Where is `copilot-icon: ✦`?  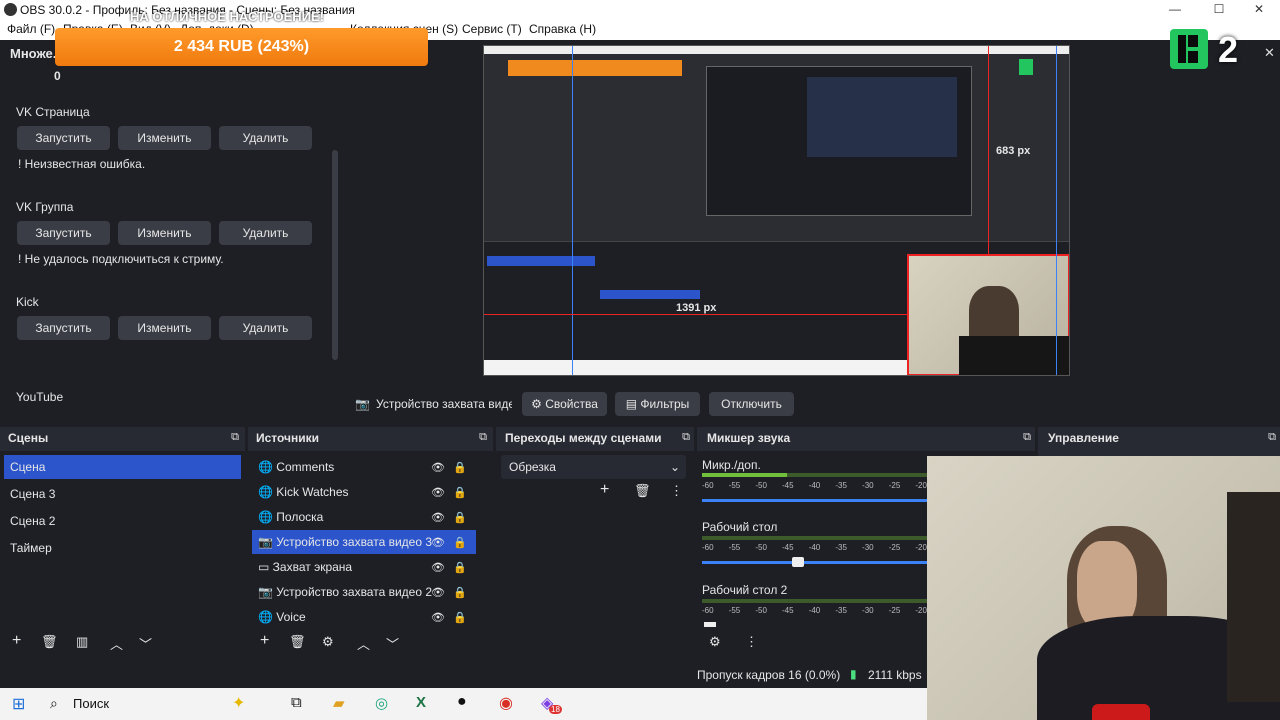 copilot-icon: ✦ is located at coordinates (238, 703).